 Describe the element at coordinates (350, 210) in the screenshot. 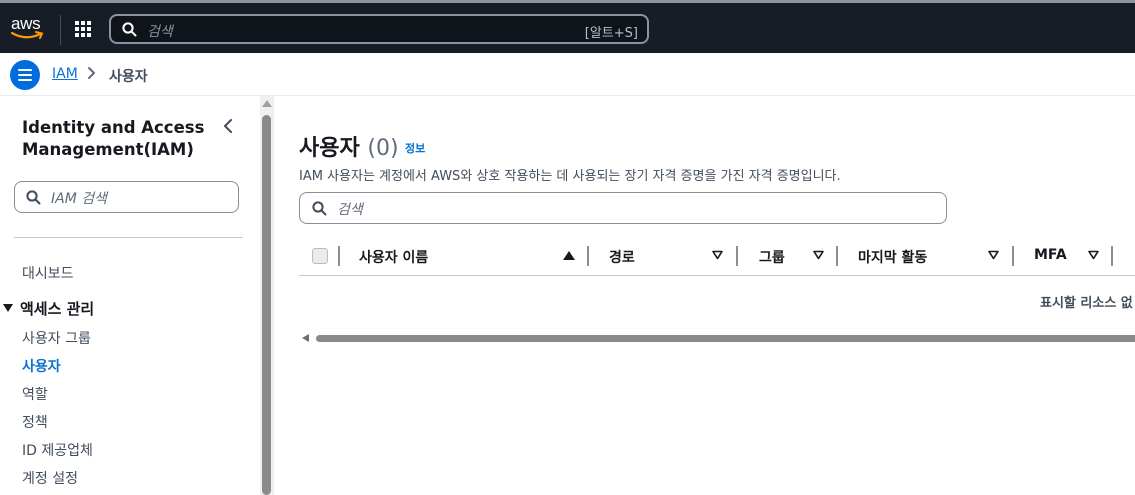

I see `users-search-placeholder: 검색` at that location.